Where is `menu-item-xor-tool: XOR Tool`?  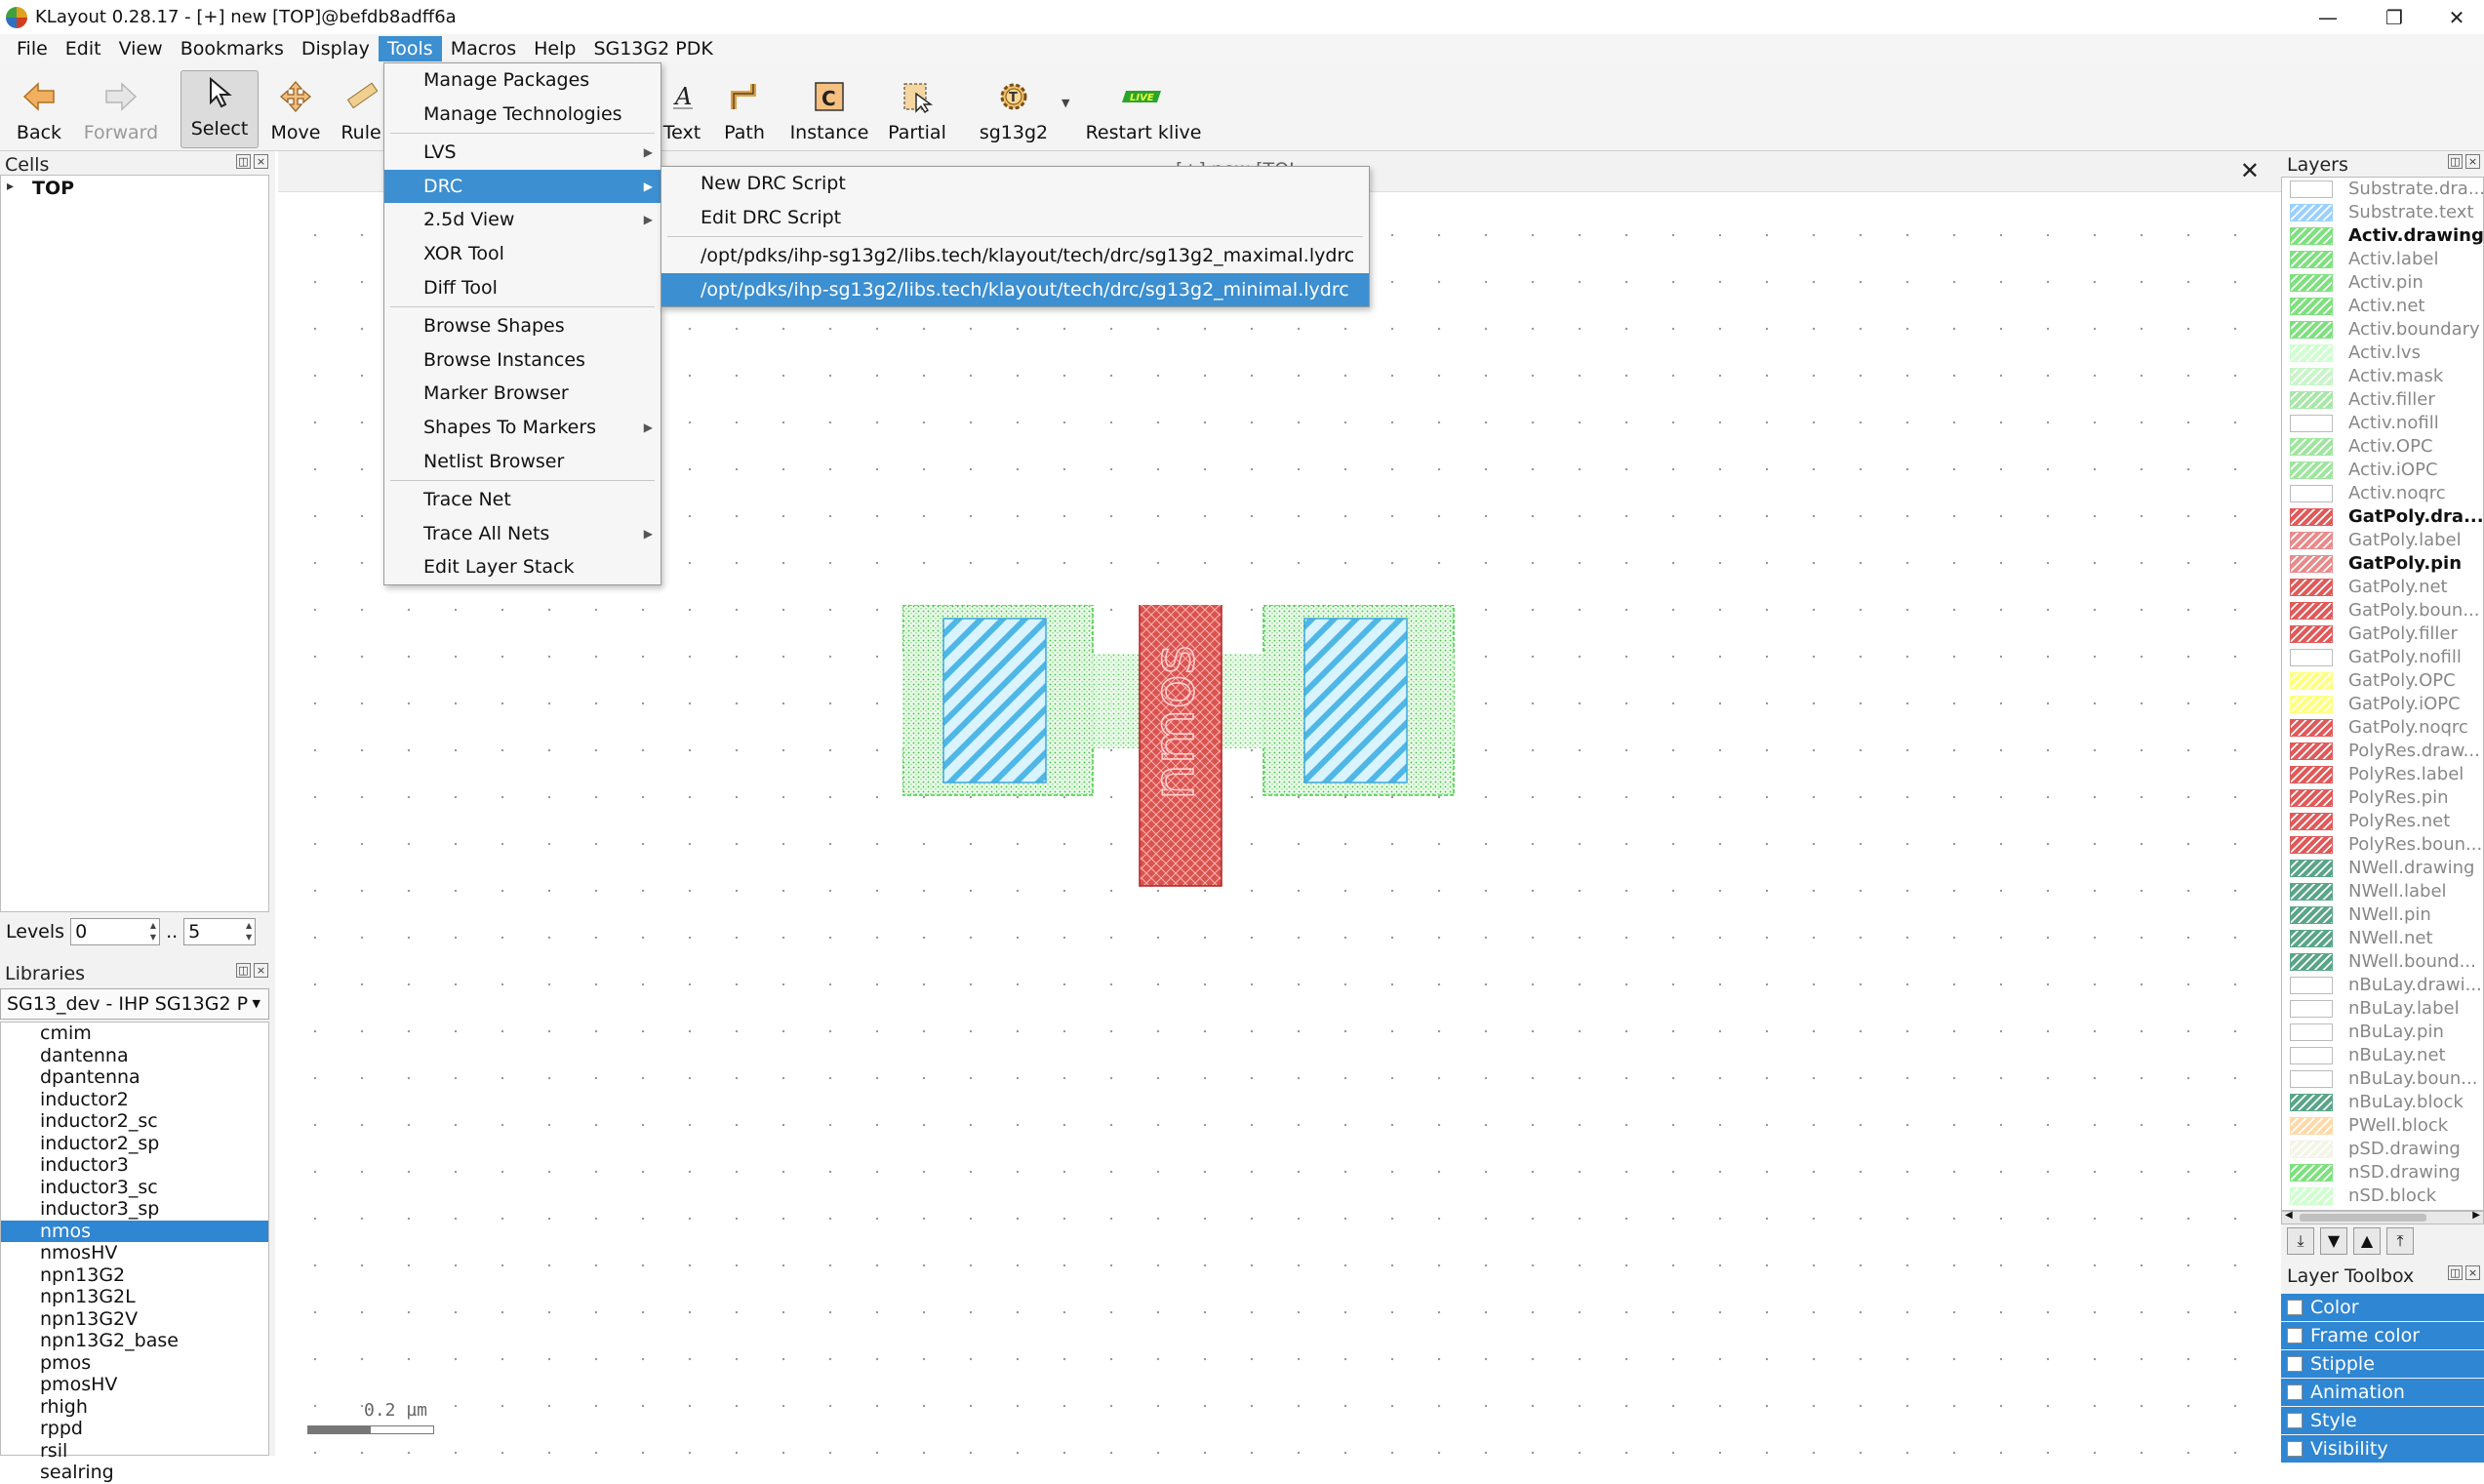 menu-item-xor-tool: XOR Tool is located at coordinates (523, 254).